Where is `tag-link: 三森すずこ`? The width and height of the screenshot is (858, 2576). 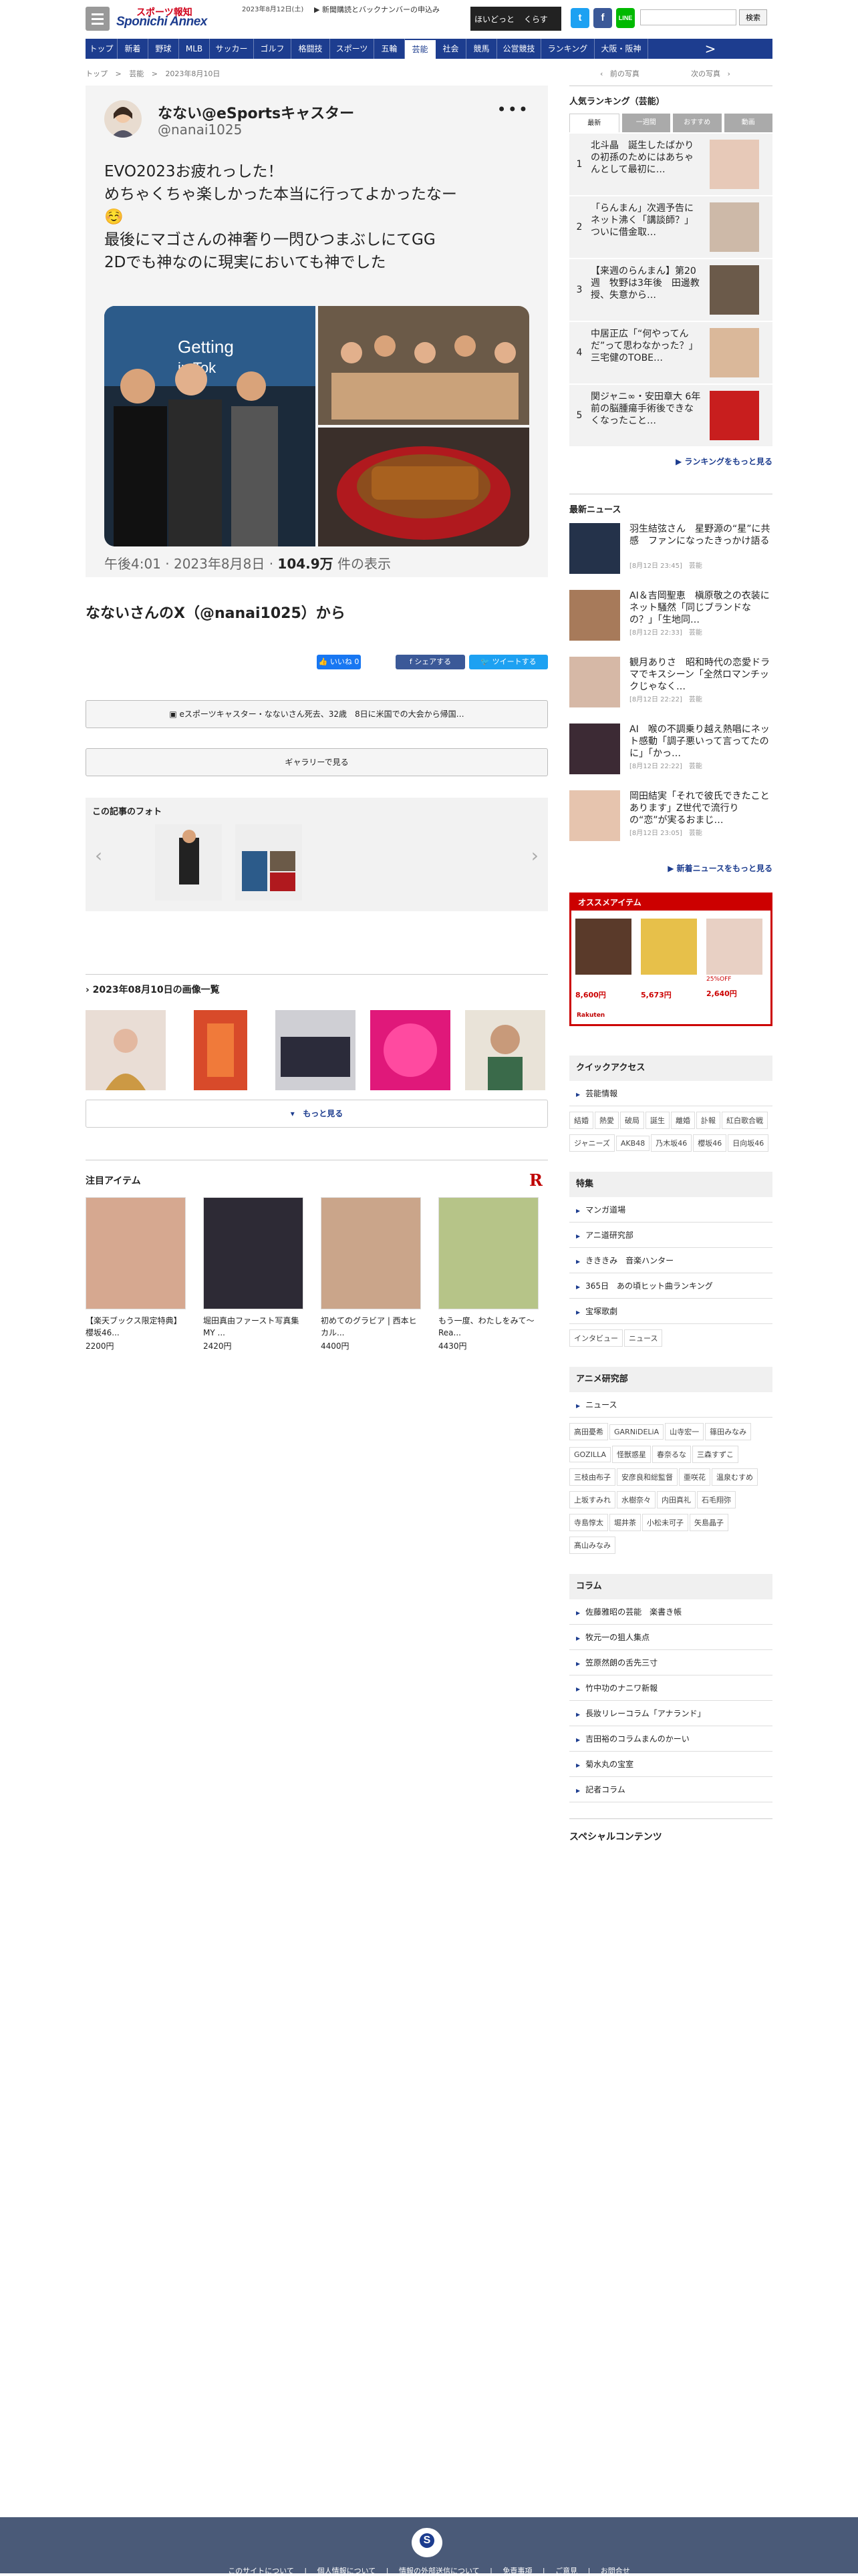 tag-link: 三森すずこ is located at coordinates (715, 1454).